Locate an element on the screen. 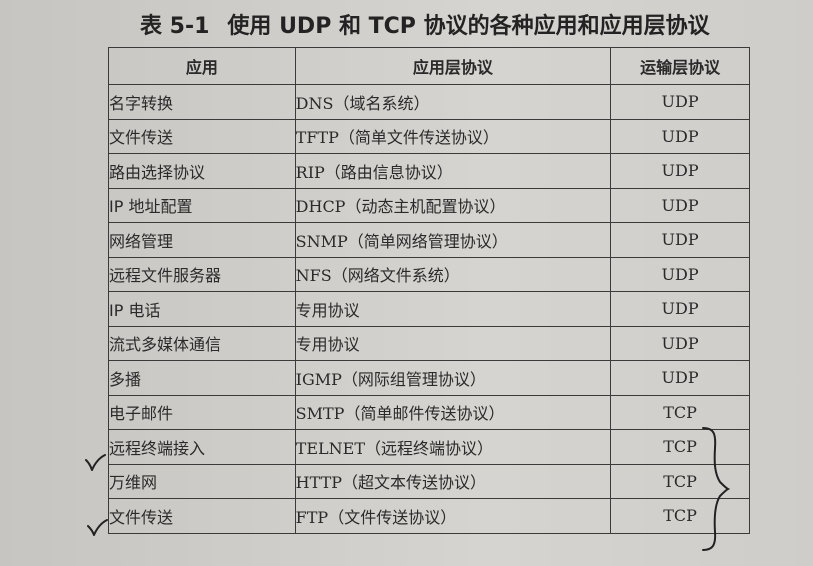 This screenshot has width=813, height=566. cell-application: IP 地址配置 is located at coordinates (202, 205).